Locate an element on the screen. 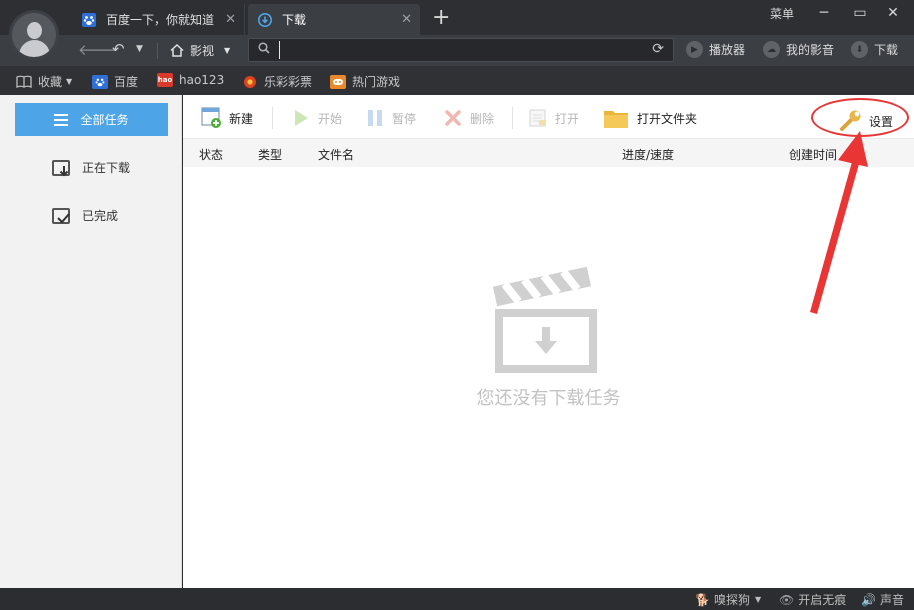 The height and width of the screenshot is (610, 914). sniffer-dog-button: 🐕 嗅探狗 ▼ is located at coordinates (728, 599).